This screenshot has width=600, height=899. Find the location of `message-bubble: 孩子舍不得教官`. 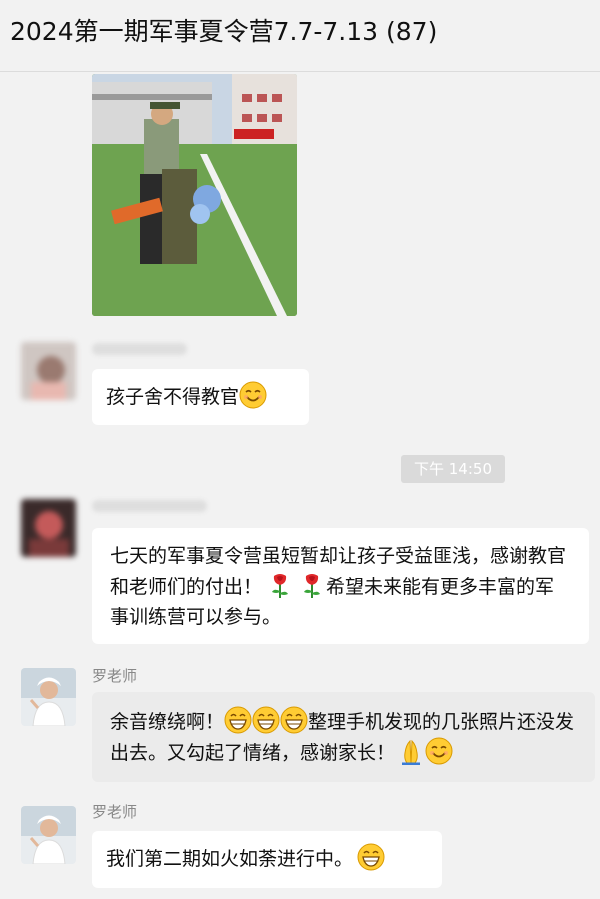

message-bubble: 孩子舍不得教官 is located at coordinates (200, 397).